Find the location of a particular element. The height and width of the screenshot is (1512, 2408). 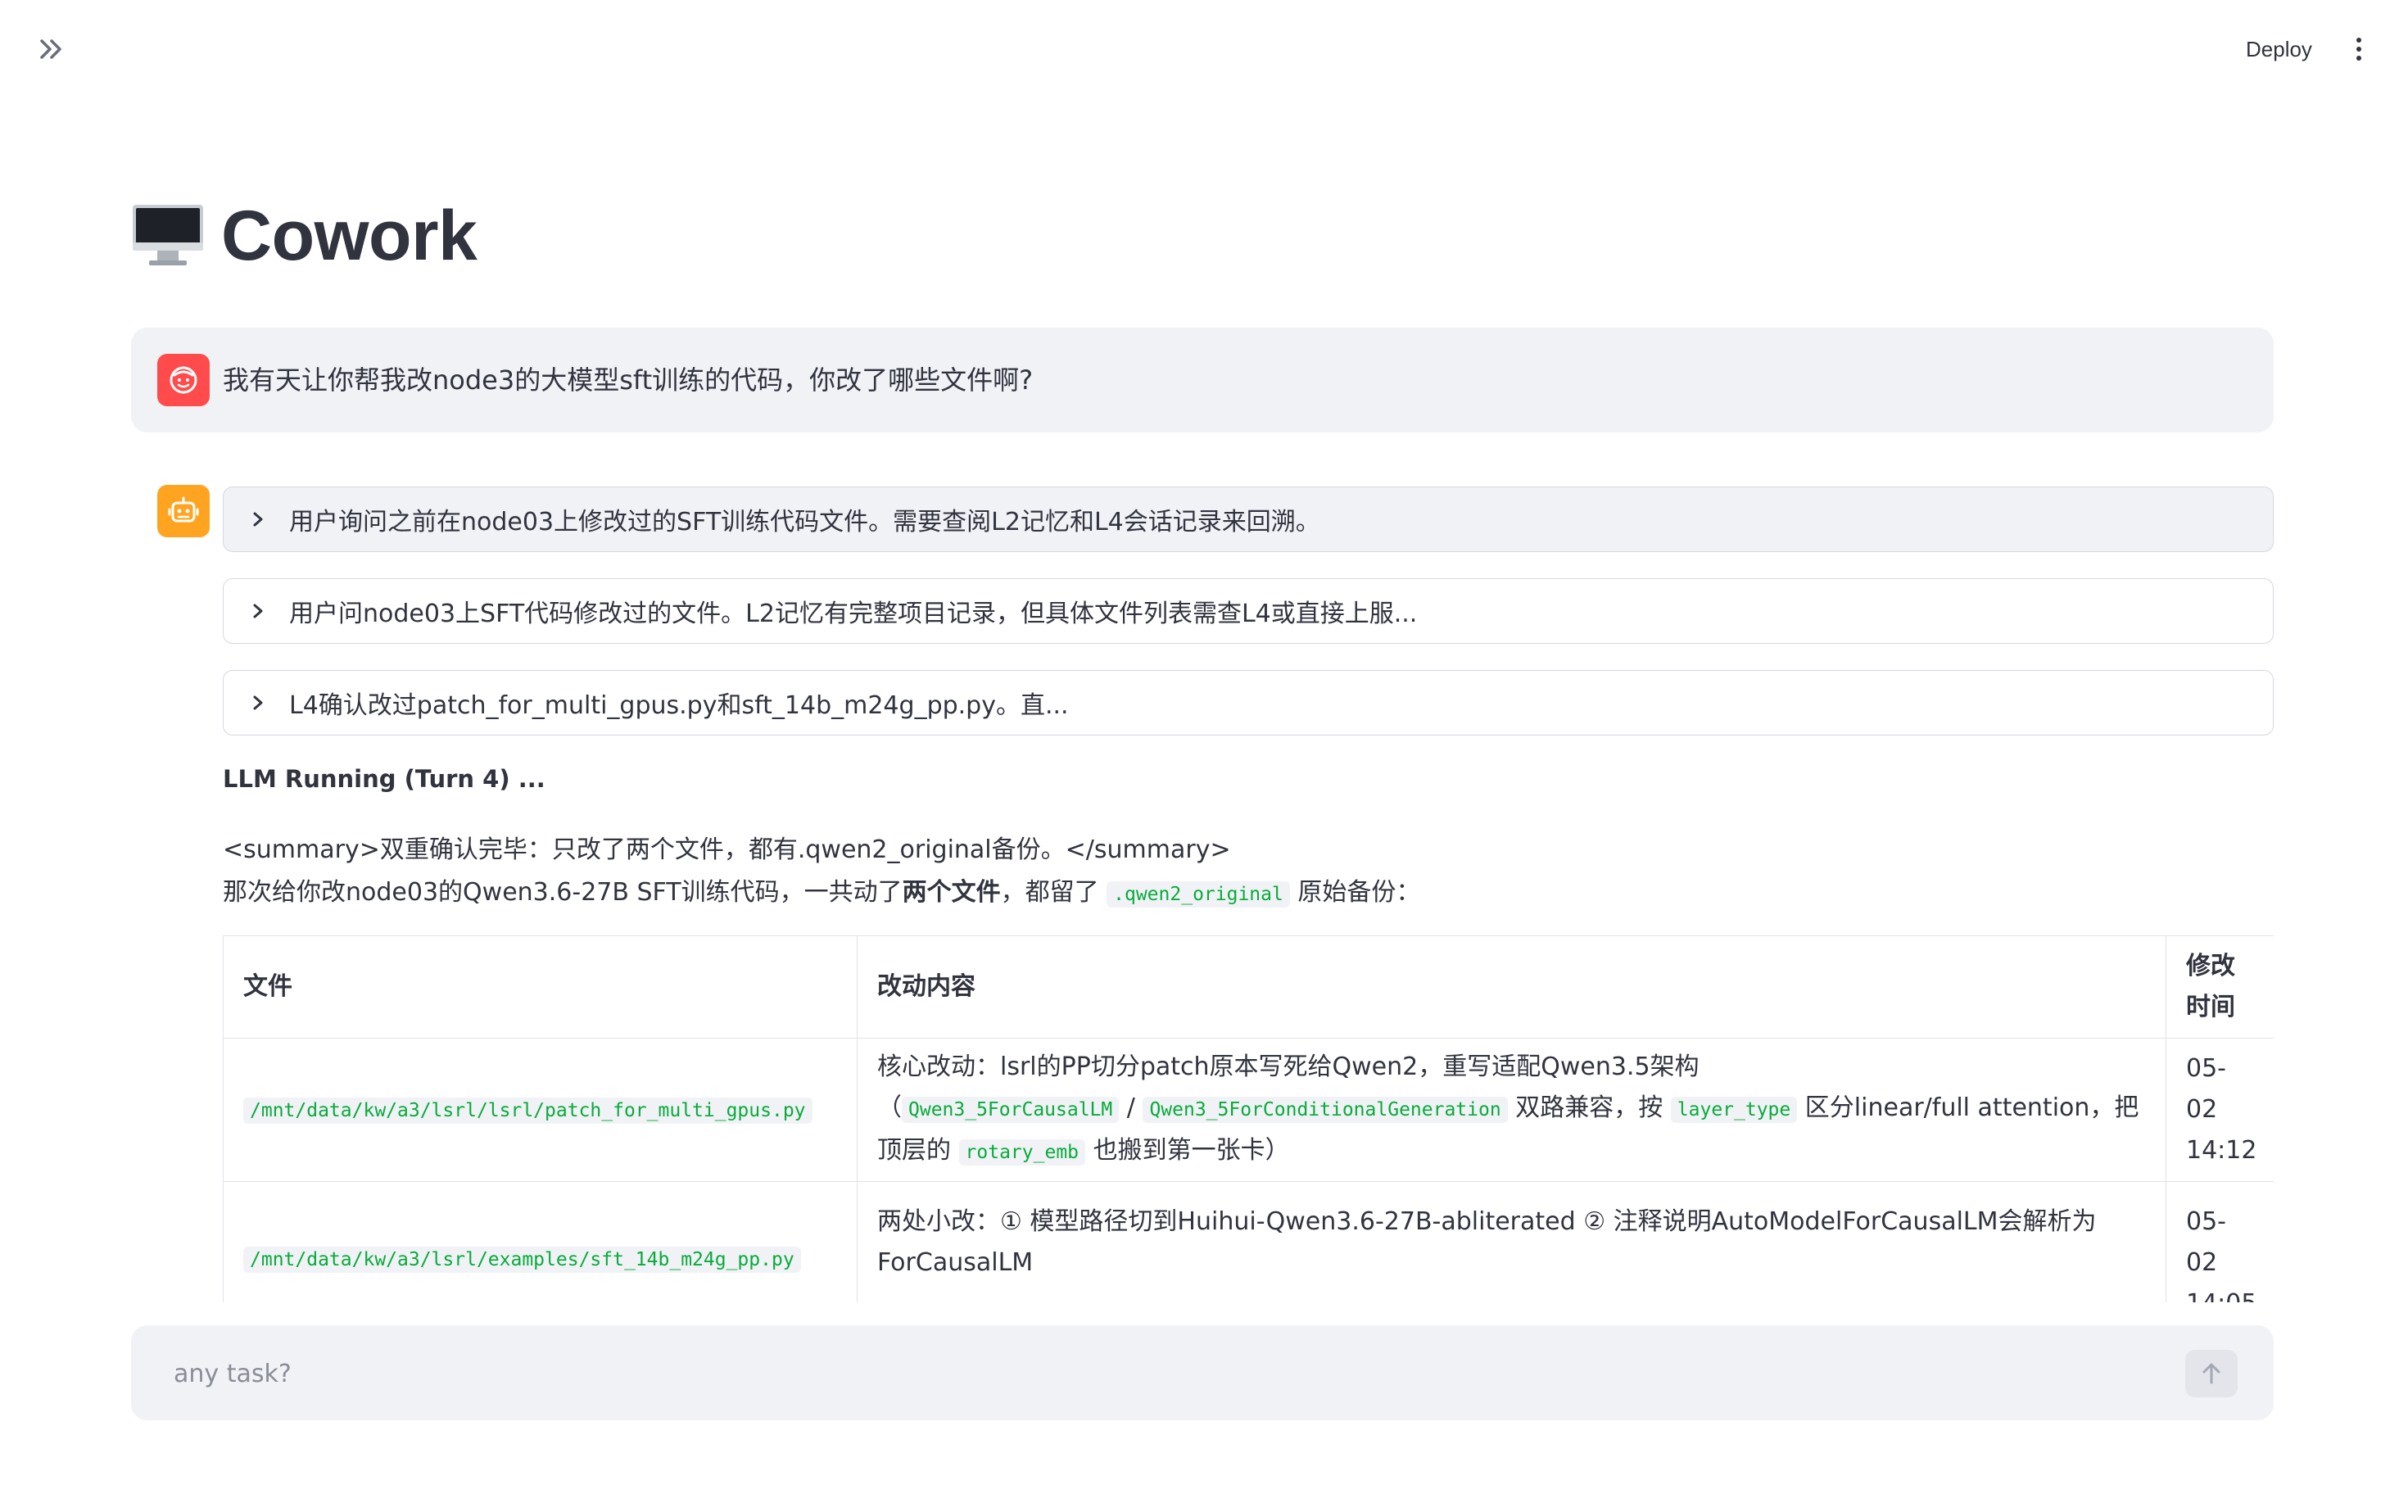

user-face-icon is located at coordinates (183, 380).